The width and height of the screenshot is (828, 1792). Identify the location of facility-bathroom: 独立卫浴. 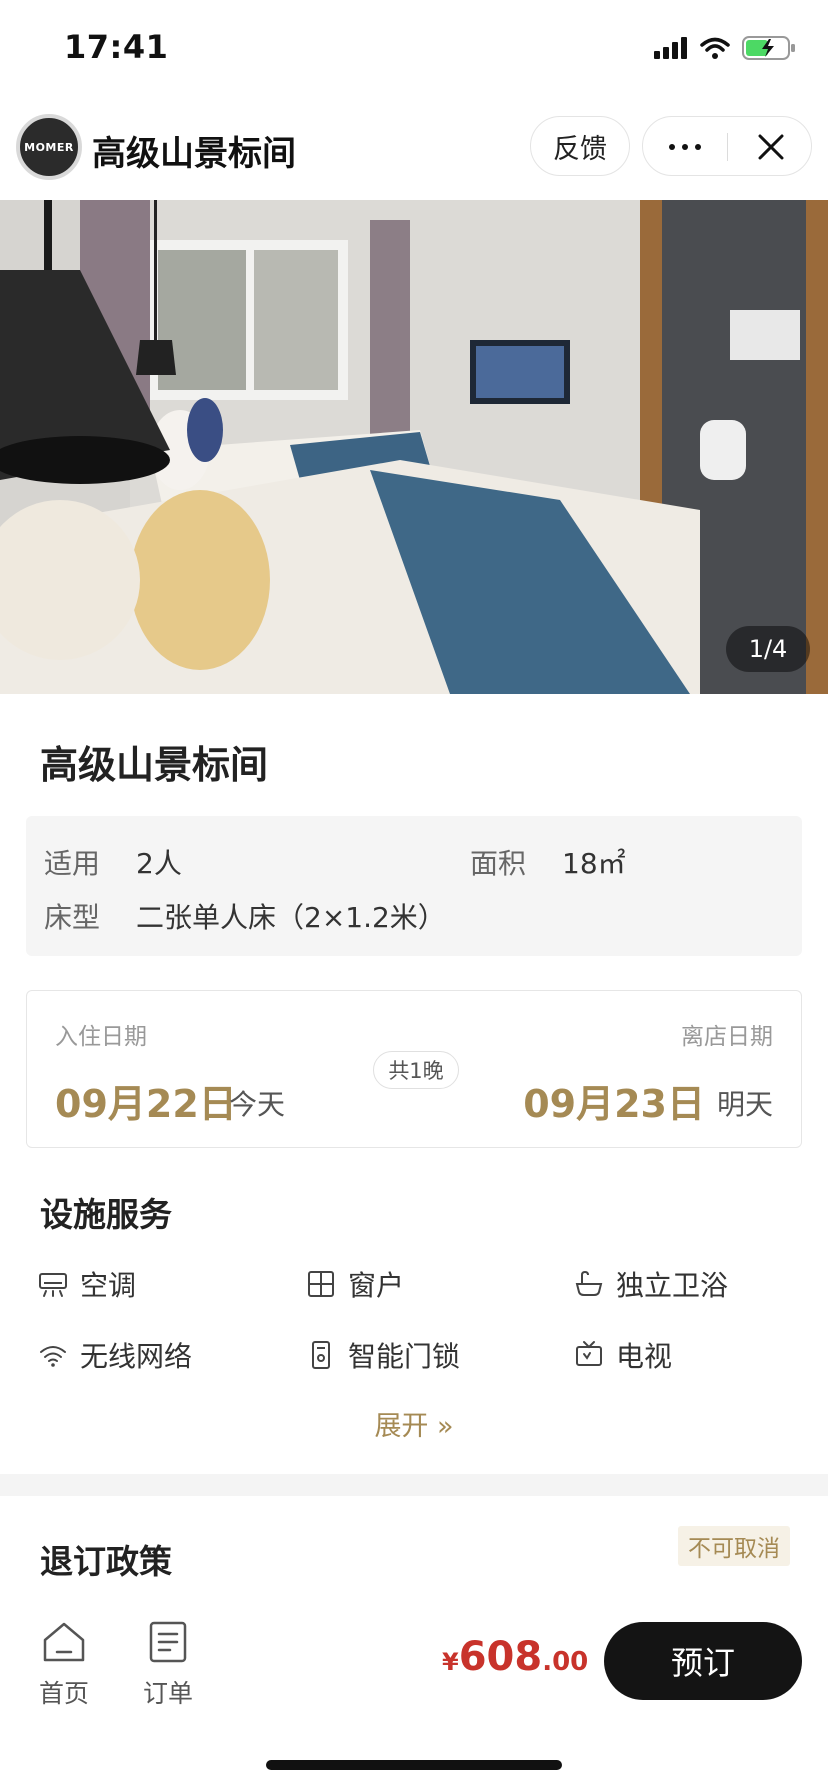
(651, 1284).